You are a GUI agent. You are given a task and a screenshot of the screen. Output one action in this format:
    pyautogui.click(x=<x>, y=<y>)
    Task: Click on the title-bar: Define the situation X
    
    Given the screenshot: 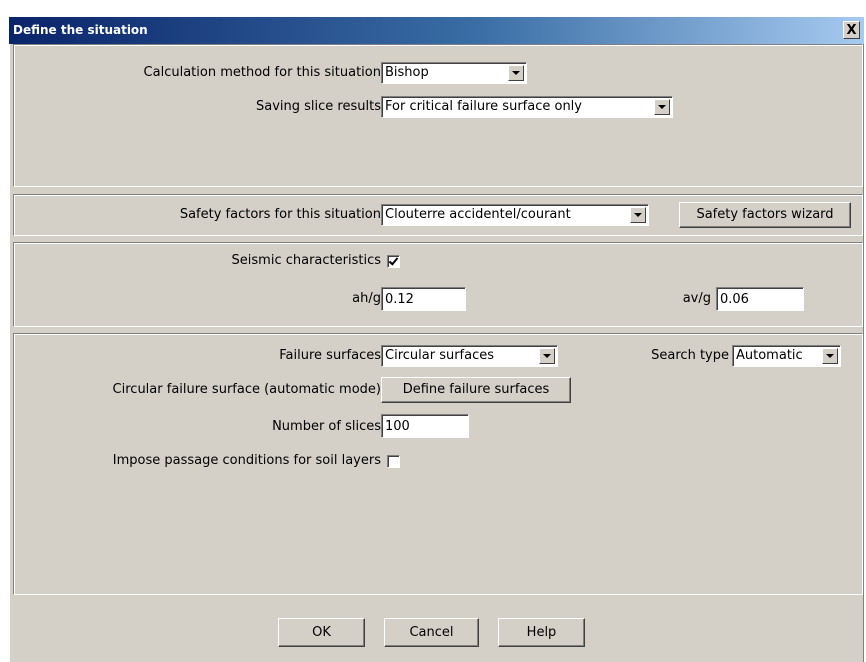 What is the action you would take?
    pyautogui.click(x=436, y=30)
    